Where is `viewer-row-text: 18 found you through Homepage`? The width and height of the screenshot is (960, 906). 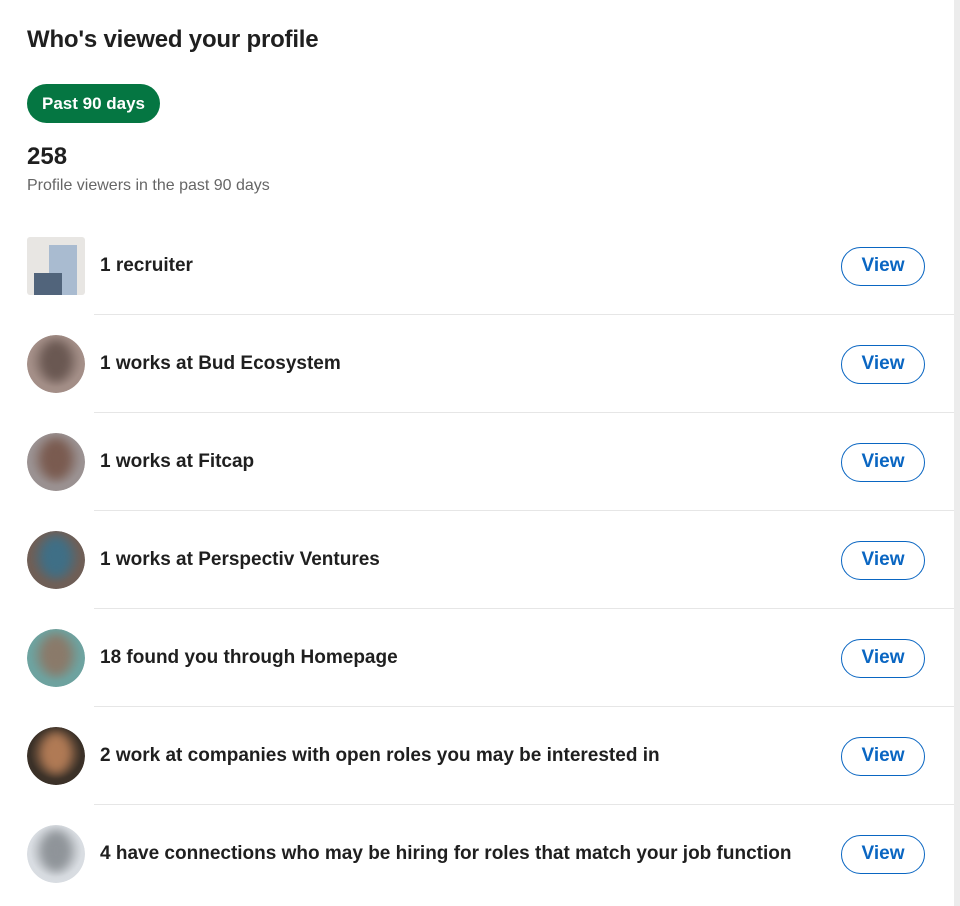
viewer-row-text: 18 found you through Homepage is located at coordinates (249, 657).